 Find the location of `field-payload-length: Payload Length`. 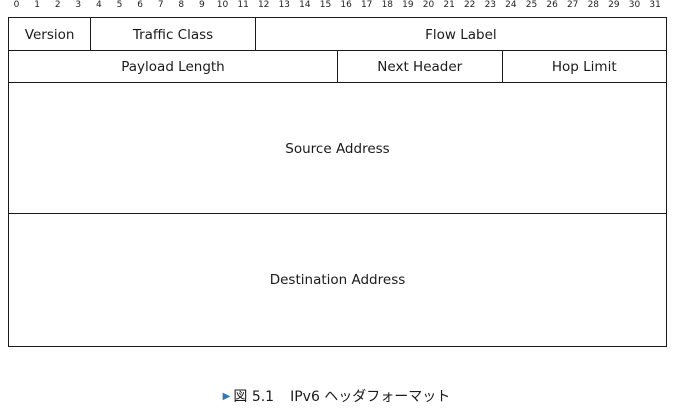

field-payload-length: Payload Length is located at coordinates (173, 67).